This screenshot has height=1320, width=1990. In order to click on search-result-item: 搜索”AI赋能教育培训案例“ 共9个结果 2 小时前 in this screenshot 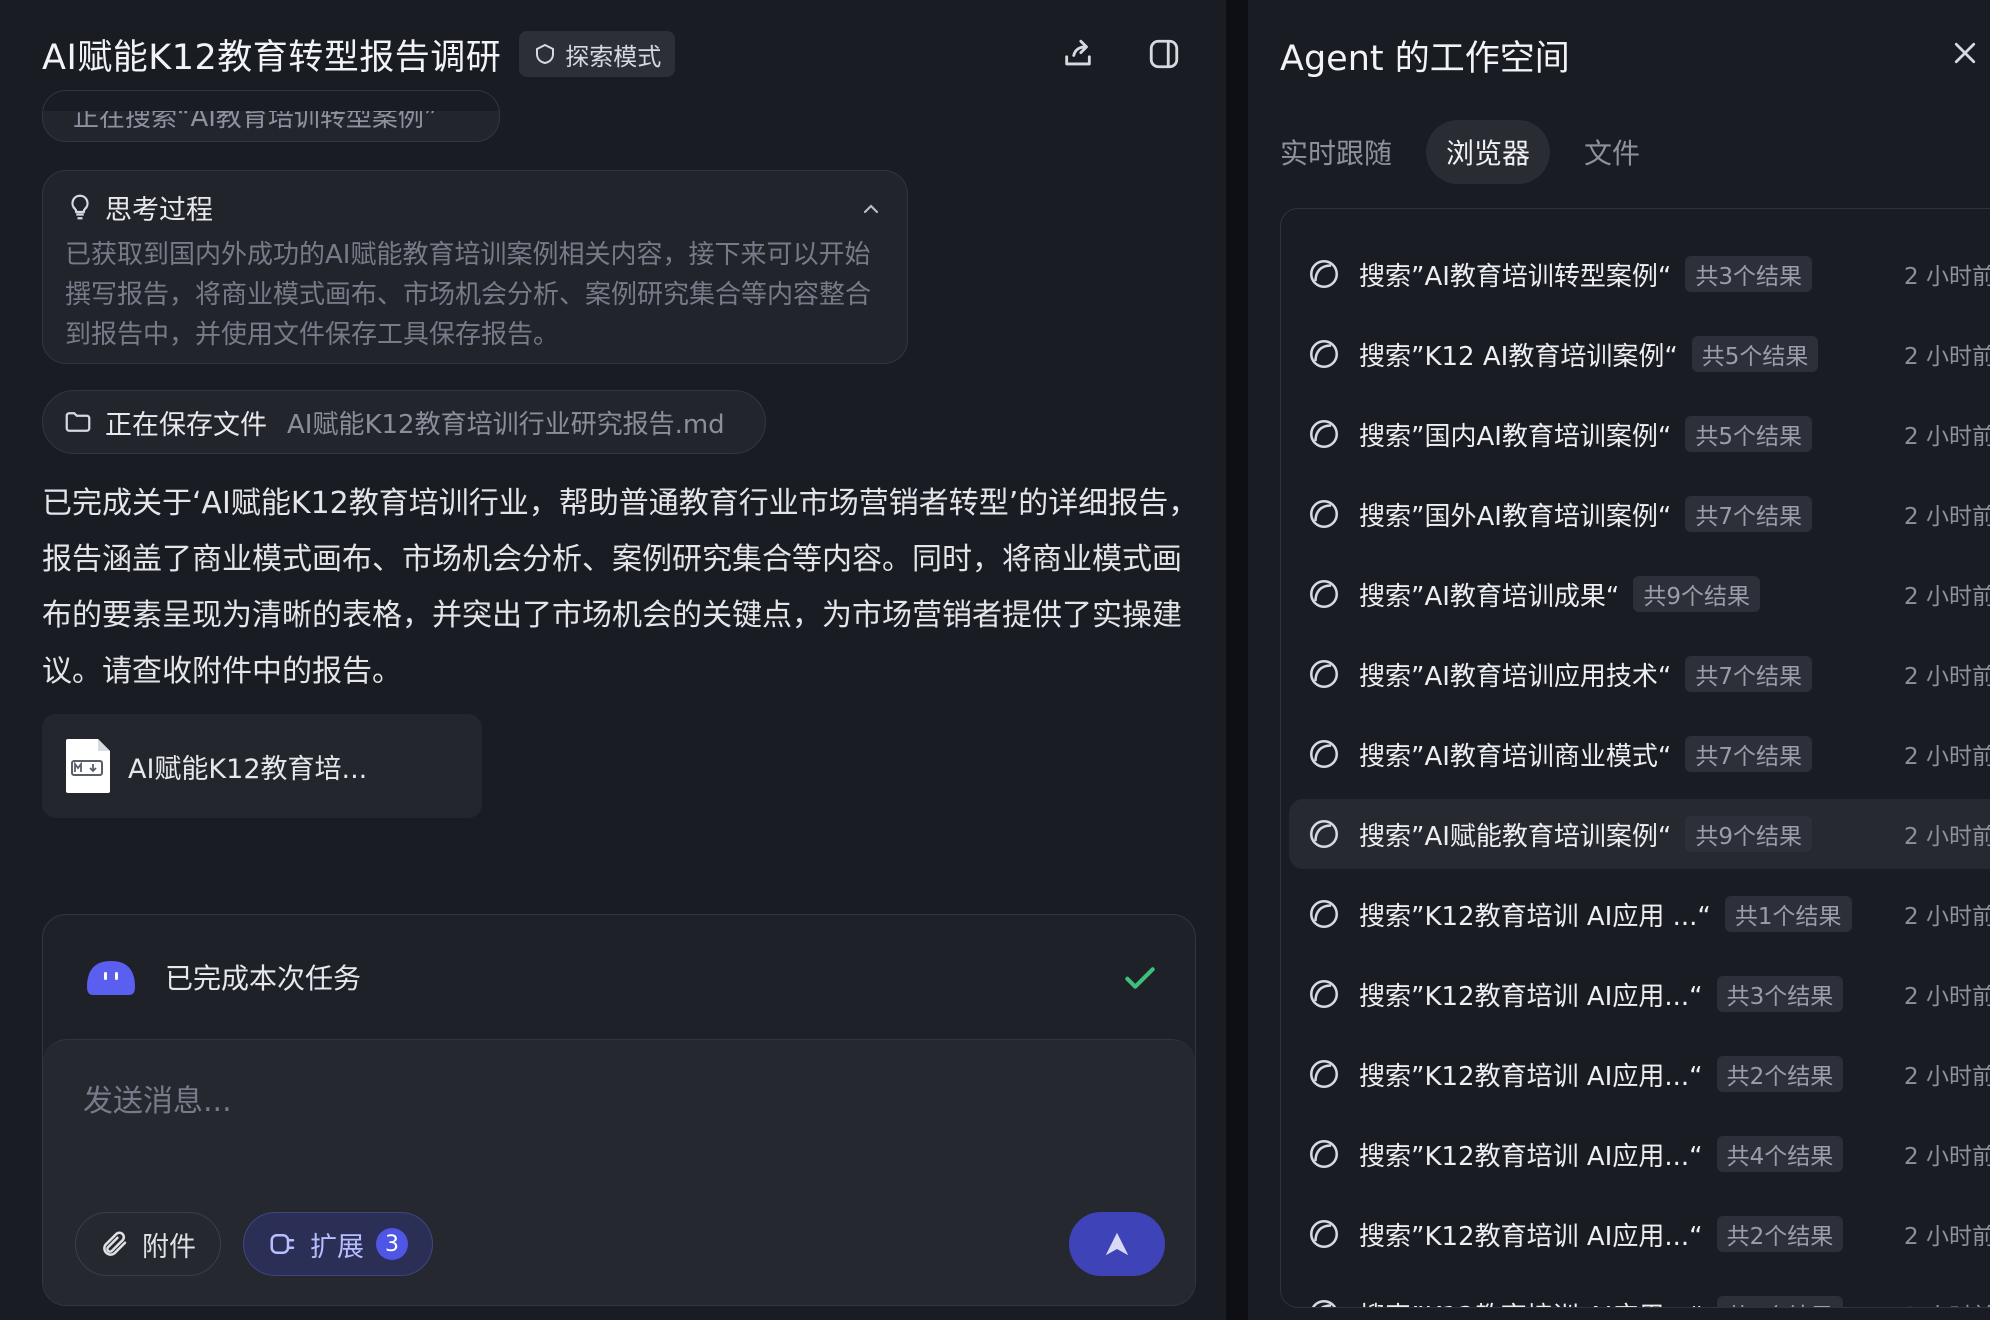, I will do `click(1639, 834)`.